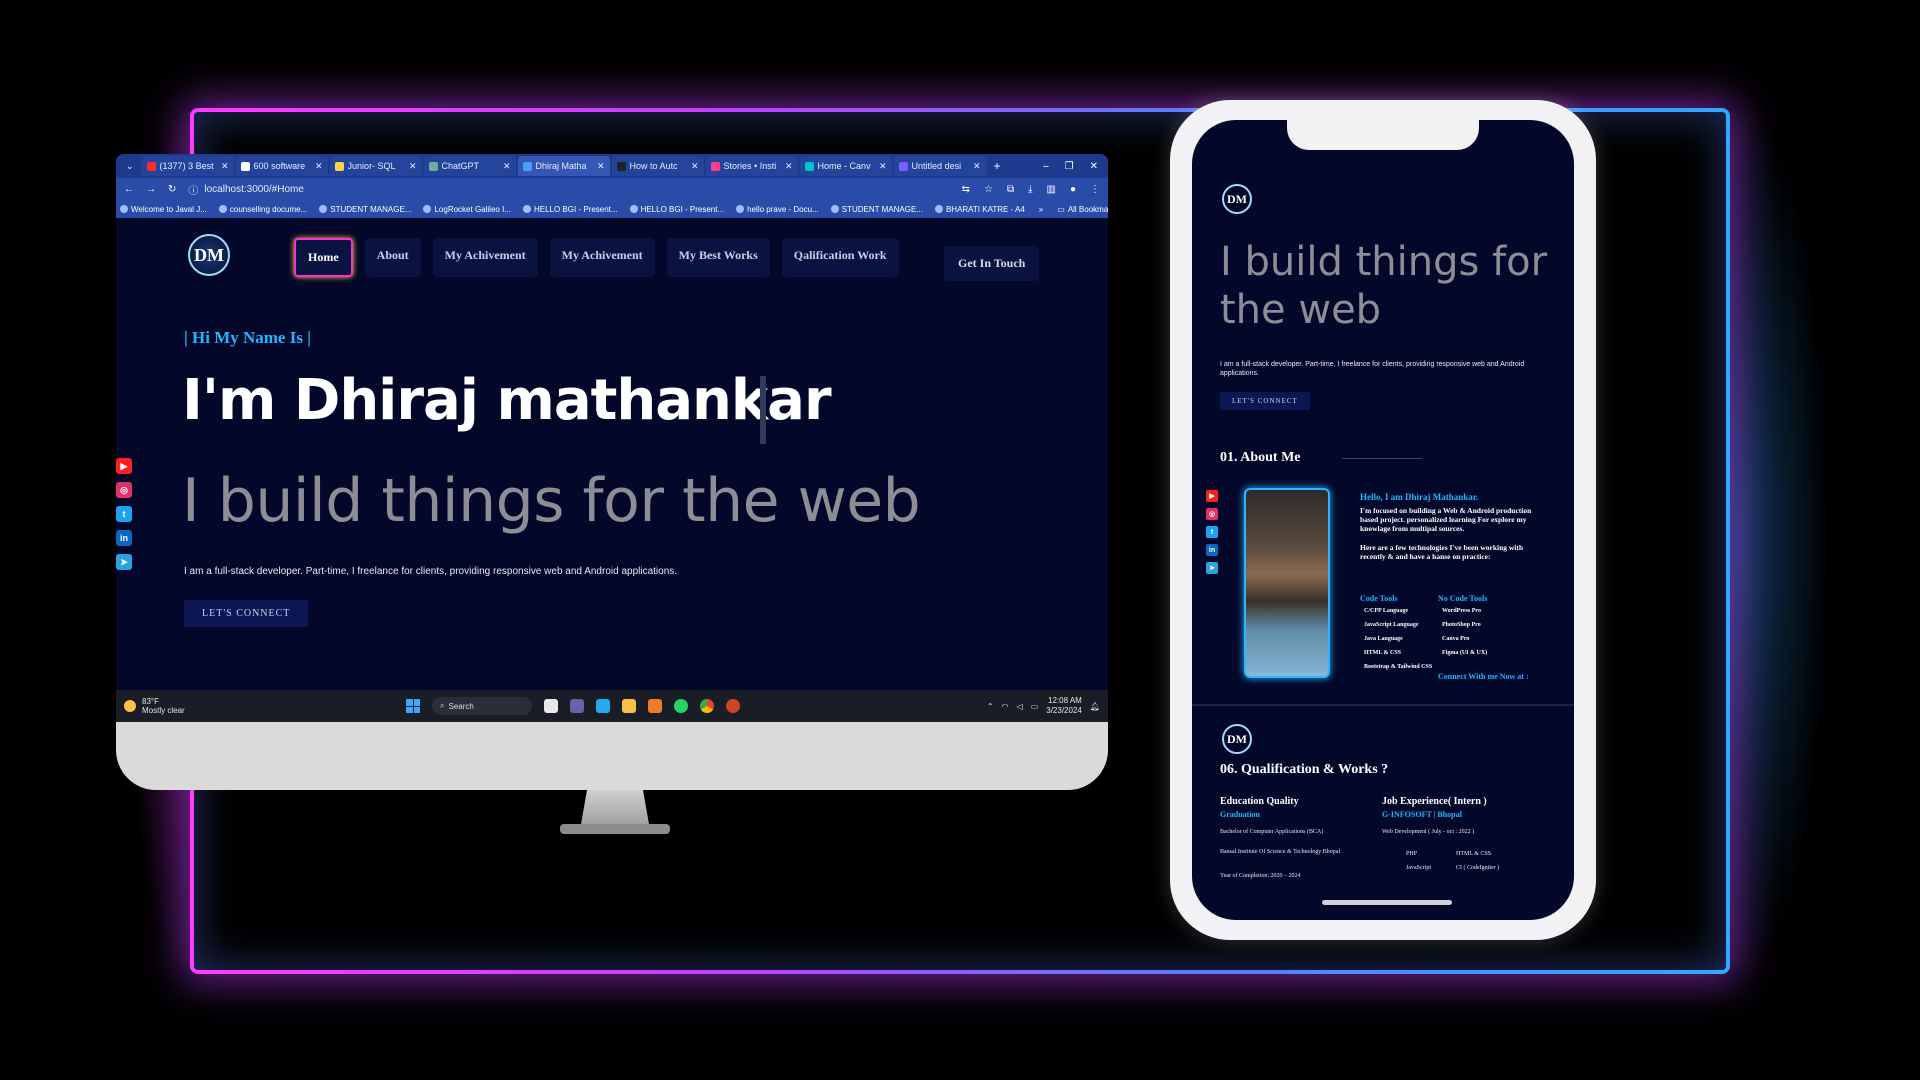 The height and width of the screenshot is (1080, 1920). Describe the element at coordinates (1265, 401) in the screenshot. I see `phone-lets-connect-button: LET'S CONNECT` at that location.